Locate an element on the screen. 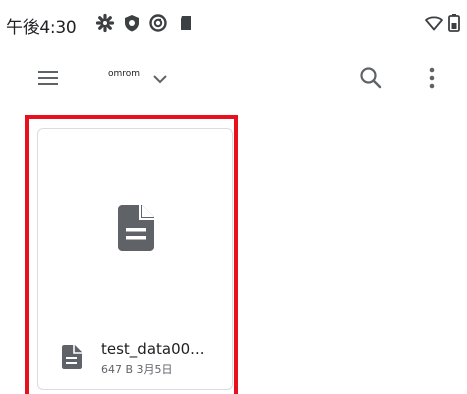 Image resolution: width=467 pixels, height=394 pixels. shield-icon is located at coordinates (132, 23).